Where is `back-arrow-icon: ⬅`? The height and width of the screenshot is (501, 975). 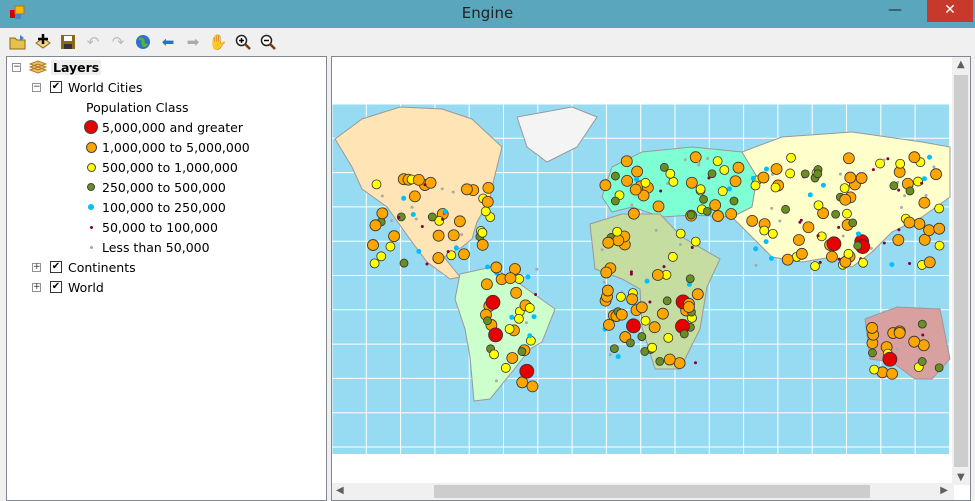 back-arrow-icon: ⬅ is located at coordinates (168, 42).